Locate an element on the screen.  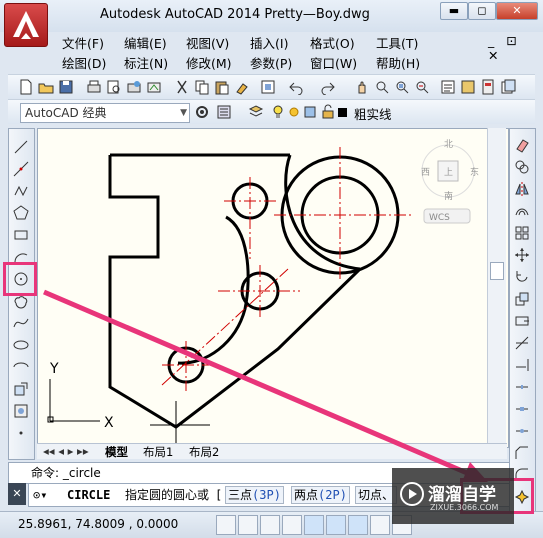
watermark-logo: 溜溜自学 ZIXUE.3066.COM is located at coordinates (453, 496).